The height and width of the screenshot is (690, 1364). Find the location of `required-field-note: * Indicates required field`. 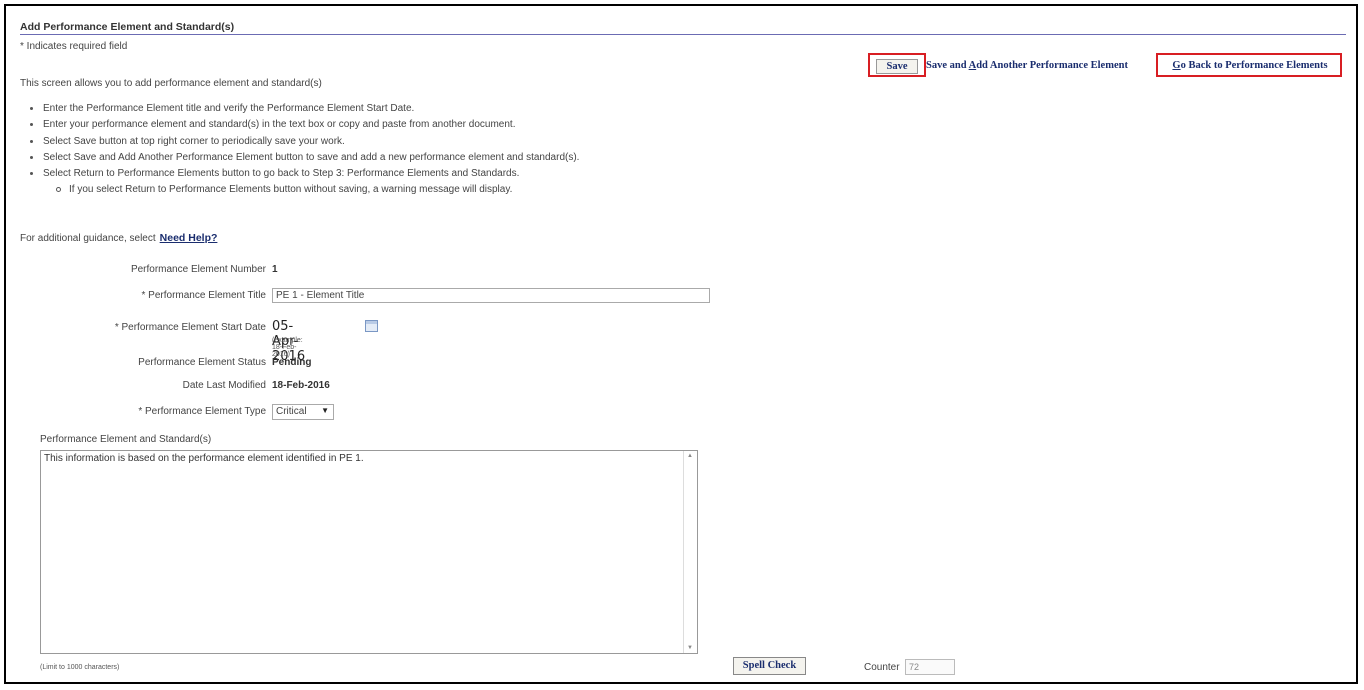

required-field-note: * Indicates required field is located at coordinates (74, 46).